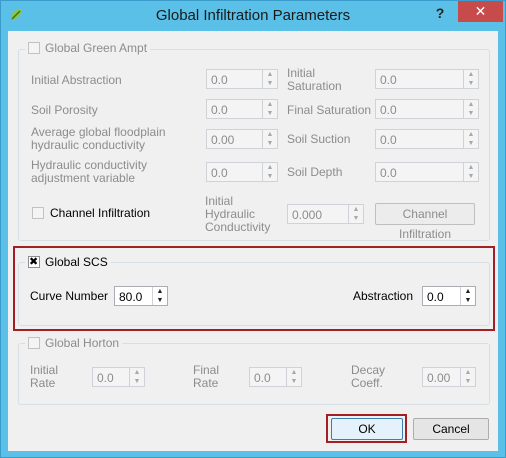 The image size is (506, 458). I want to click on close-button: ✕, so click(480, 11).